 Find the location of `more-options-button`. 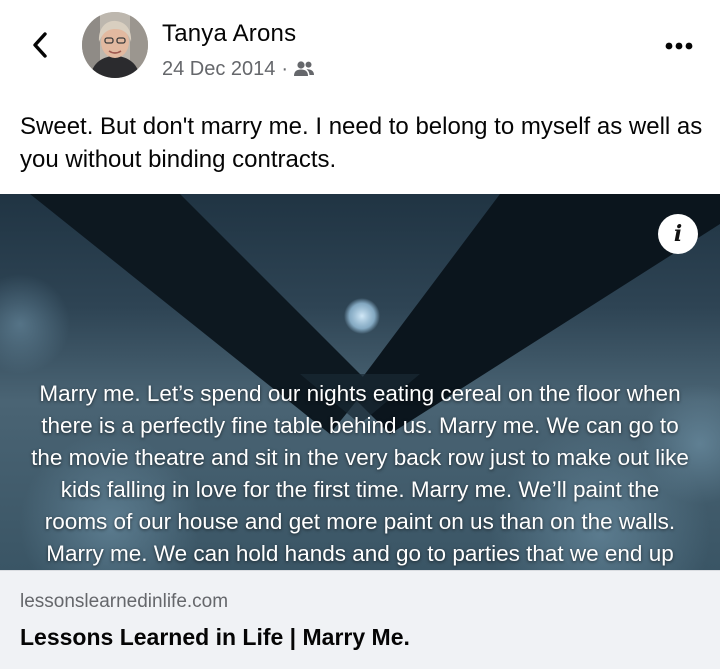

more-options-button is located at coordinates (679, 44).